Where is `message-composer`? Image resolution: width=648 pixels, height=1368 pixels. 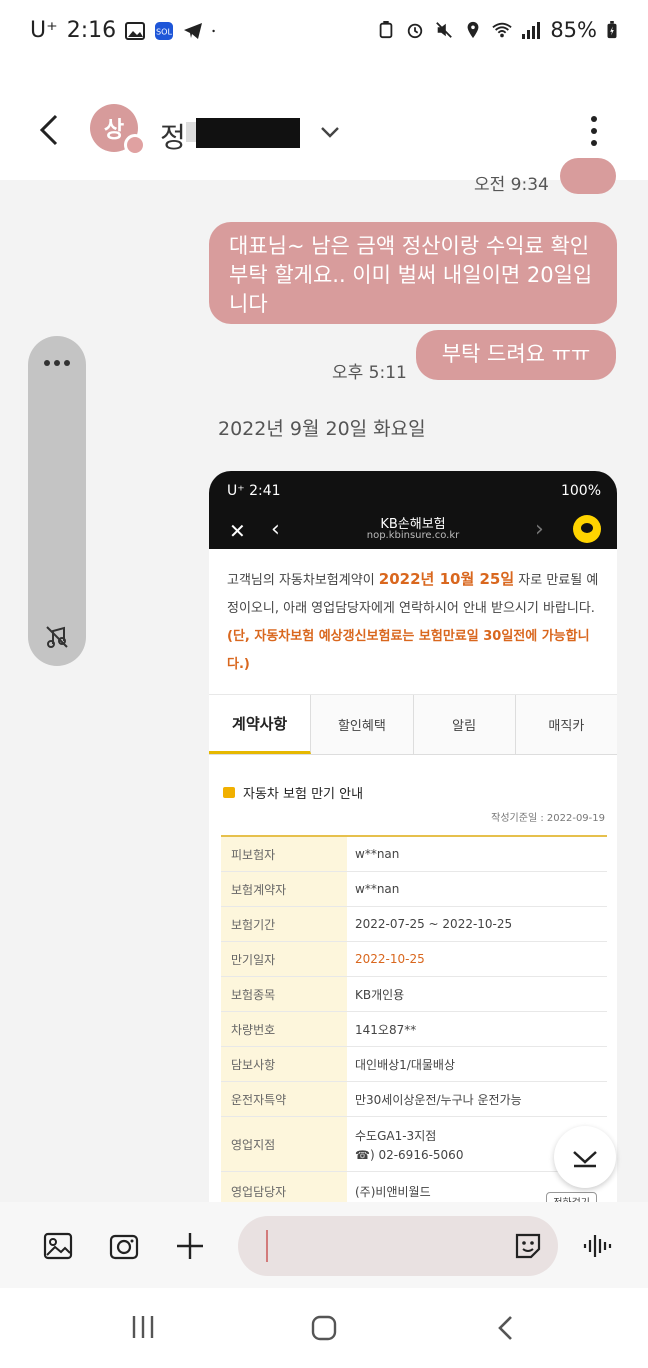
message-composer is located at coordinates (324, 1245).